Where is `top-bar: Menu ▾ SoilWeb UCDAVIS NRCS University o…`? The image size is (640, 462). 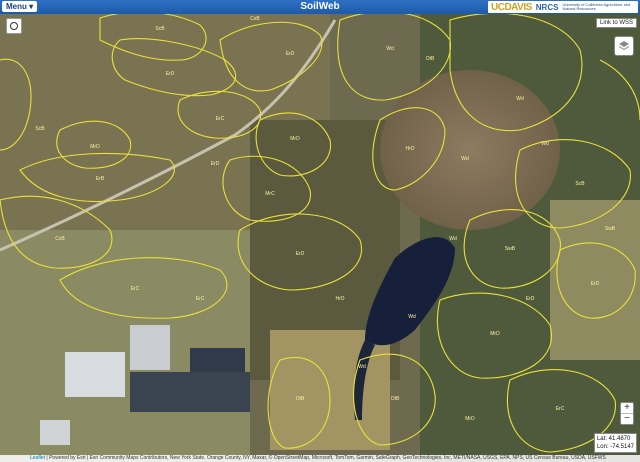
top-bar: Menu ▾ SoilWeb UCDAVIS NRCS University o… is located at coordinates (320, 7).